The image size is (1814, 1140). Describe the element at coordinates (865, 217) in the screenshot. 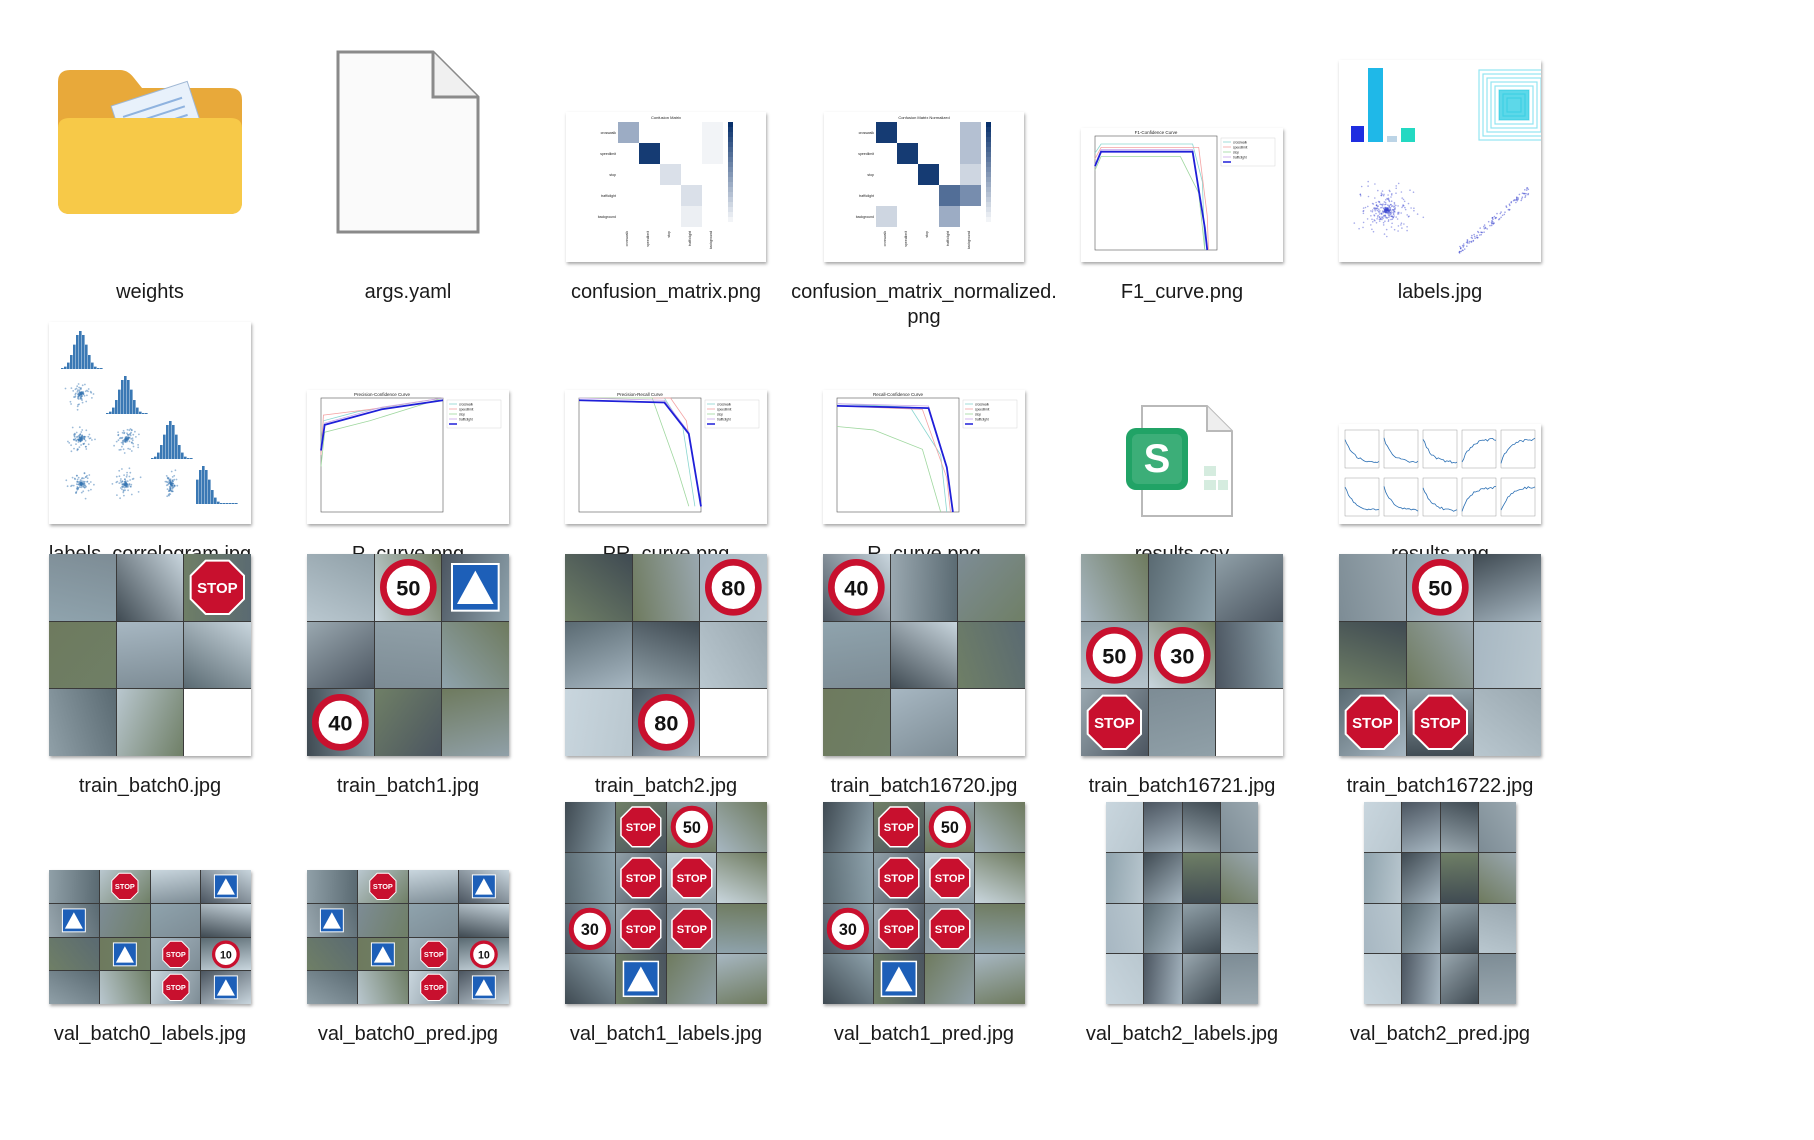

I see `svg-text: background` at that location.